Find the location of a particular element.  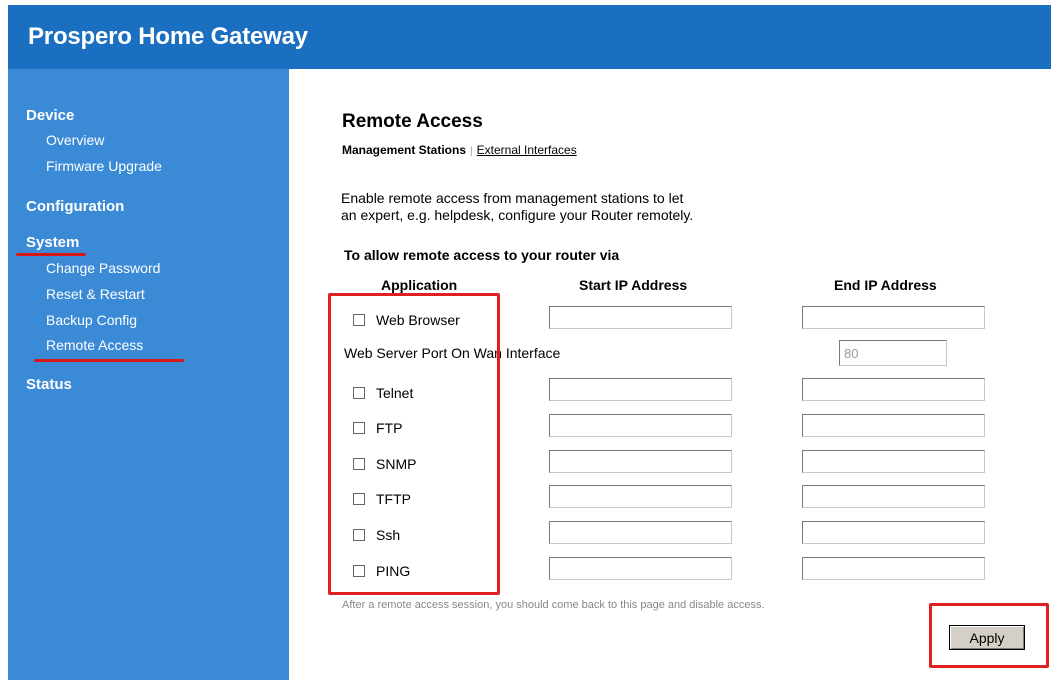

subnav-tabs: Management Stations | External Interfaces is located at coordinates (459, 150).